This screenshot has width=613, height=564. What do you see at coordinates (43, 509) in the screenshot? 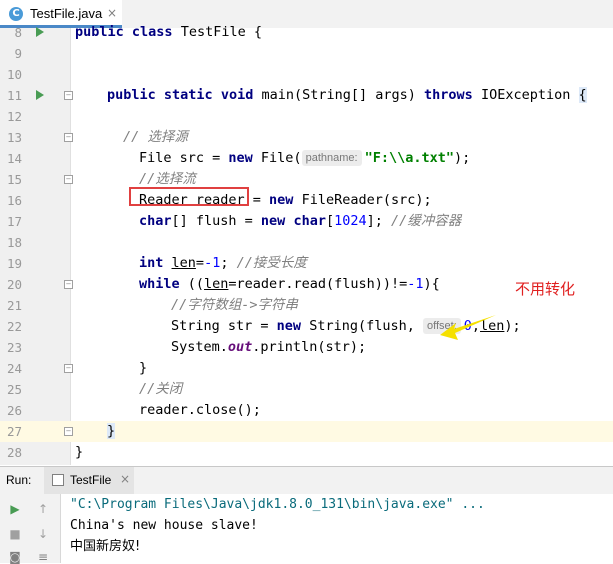
I see `scroll-up-icon: ↑` at bounding box center [43, 509].